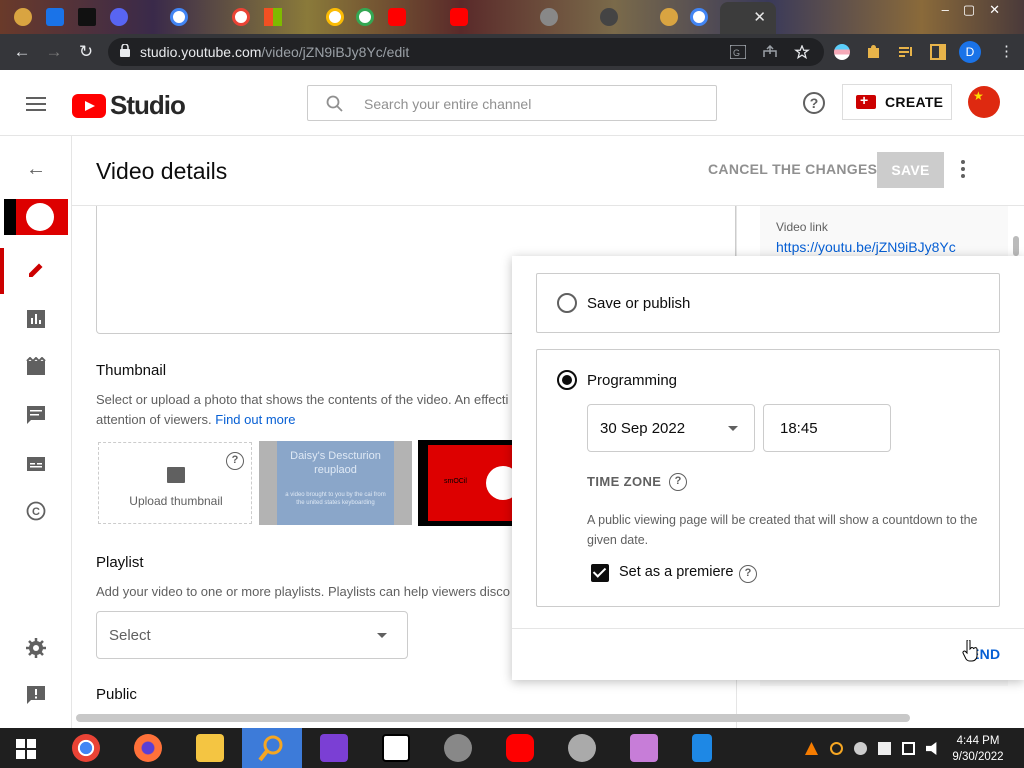 The width and height of the screenshot is (1024, 768). I want to click on save-publish-radio, so click(567, 303).